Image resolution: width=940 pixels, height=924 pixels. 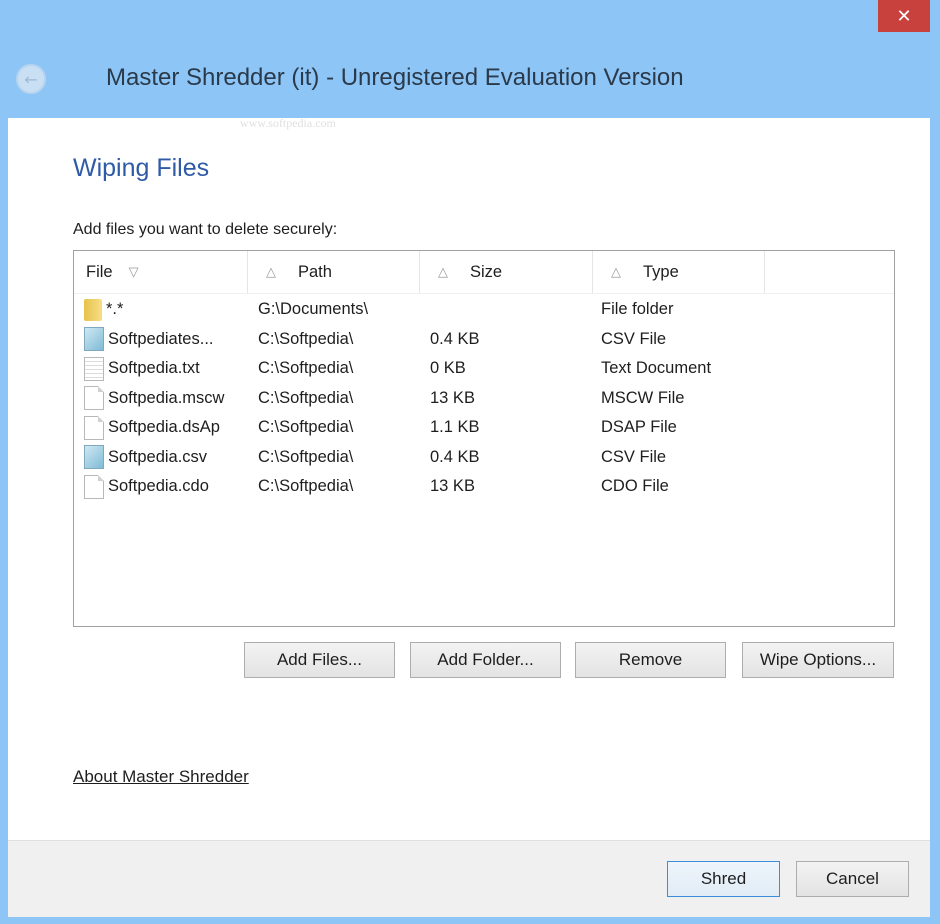 I want to click on type-cell: MSCW File, so click(x=643, y=397).